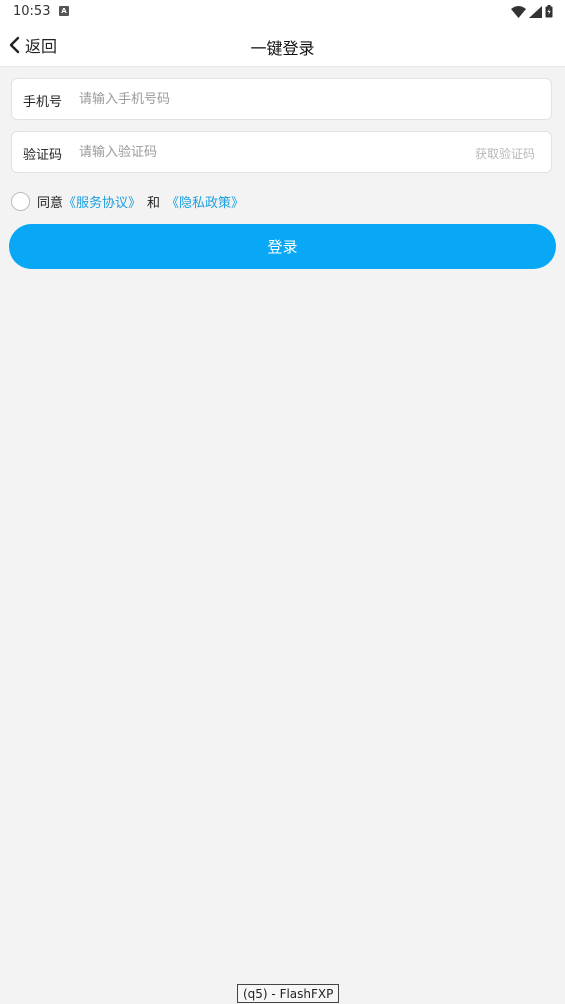  Describe the element at coordinates (102, 201) in the screenshot. I see `service-agreement-link: 《服务协议》` at that location.